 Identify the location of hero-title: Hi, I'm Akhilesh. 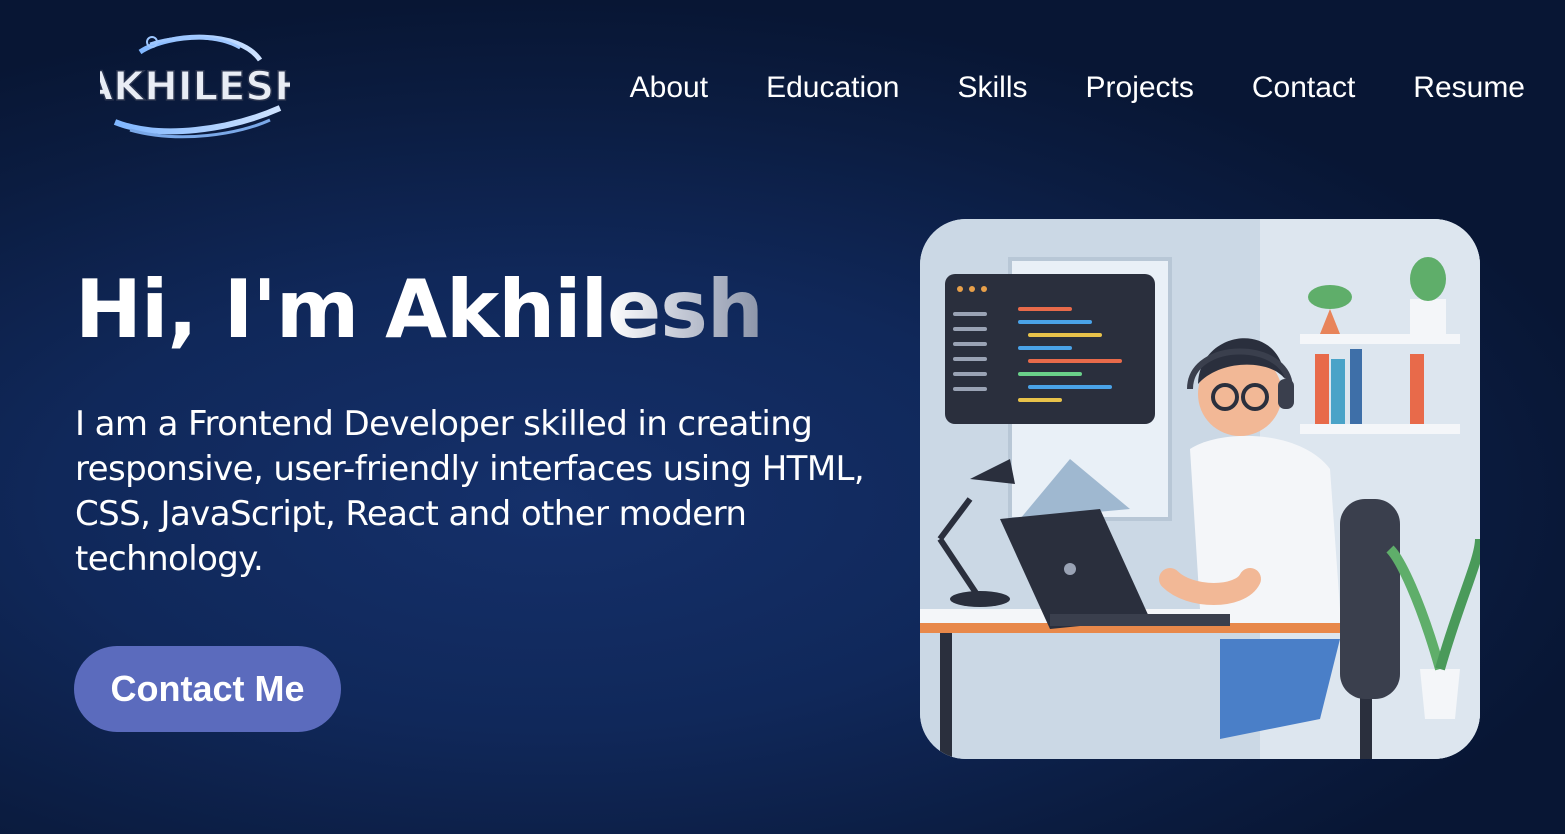
(419, 310).